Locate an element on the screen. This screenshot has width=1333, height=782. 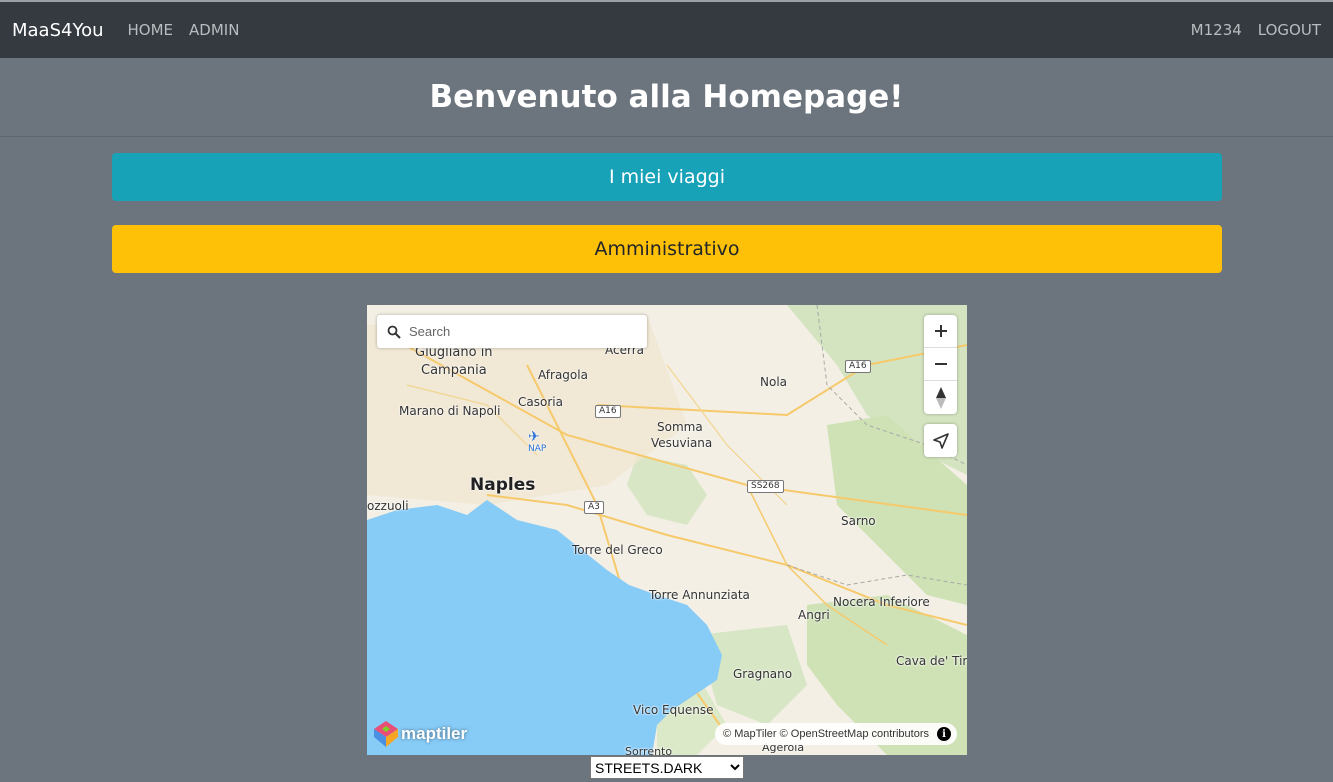
road-shield-ss268: SS268 is located at coordinates (765, 486).